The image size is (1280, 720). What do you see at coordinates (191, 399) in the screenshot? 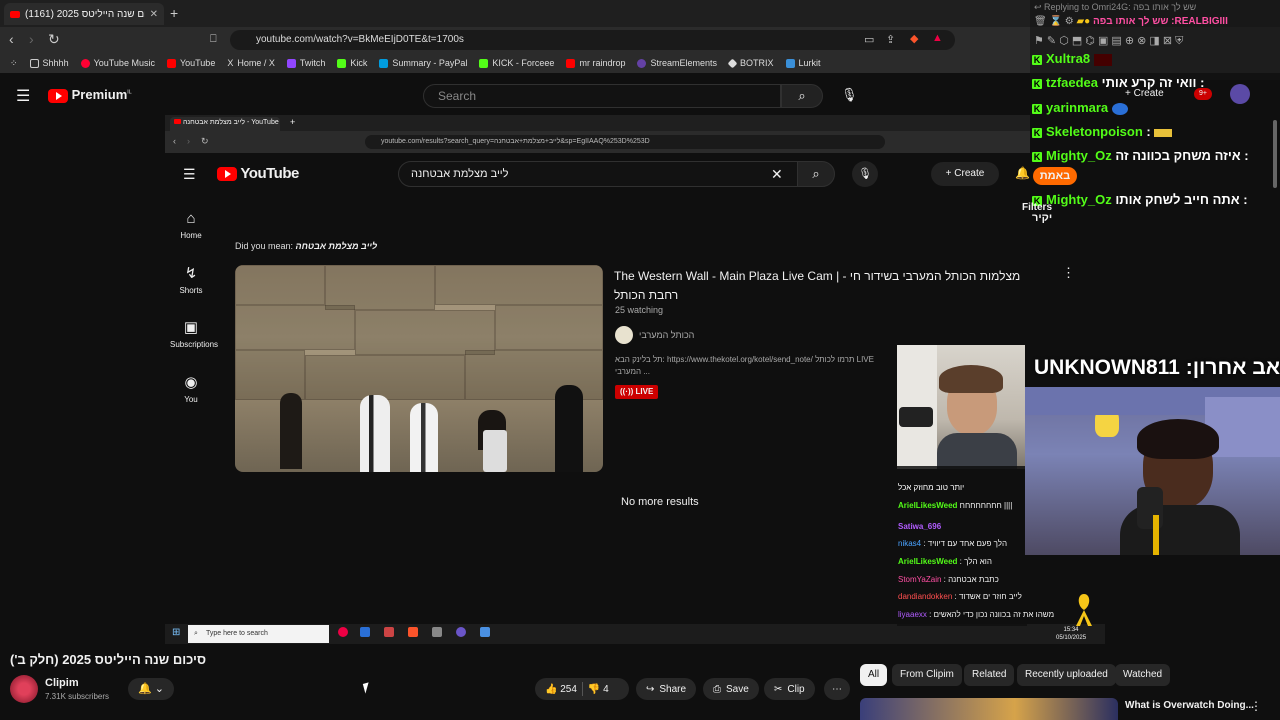
I see `nav-label: You` at bounding box center [191, 399].